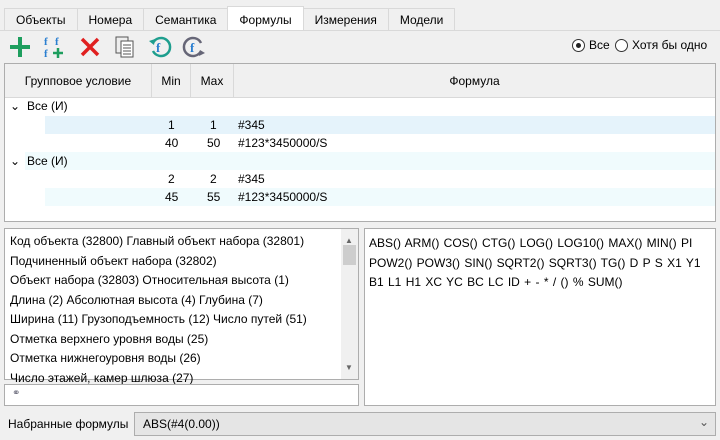 This screenshot has width=720, height=440. Describe the element at coordinates (54, 47) in the screenshot. I see `add-formula-icon: f ff` at that location.